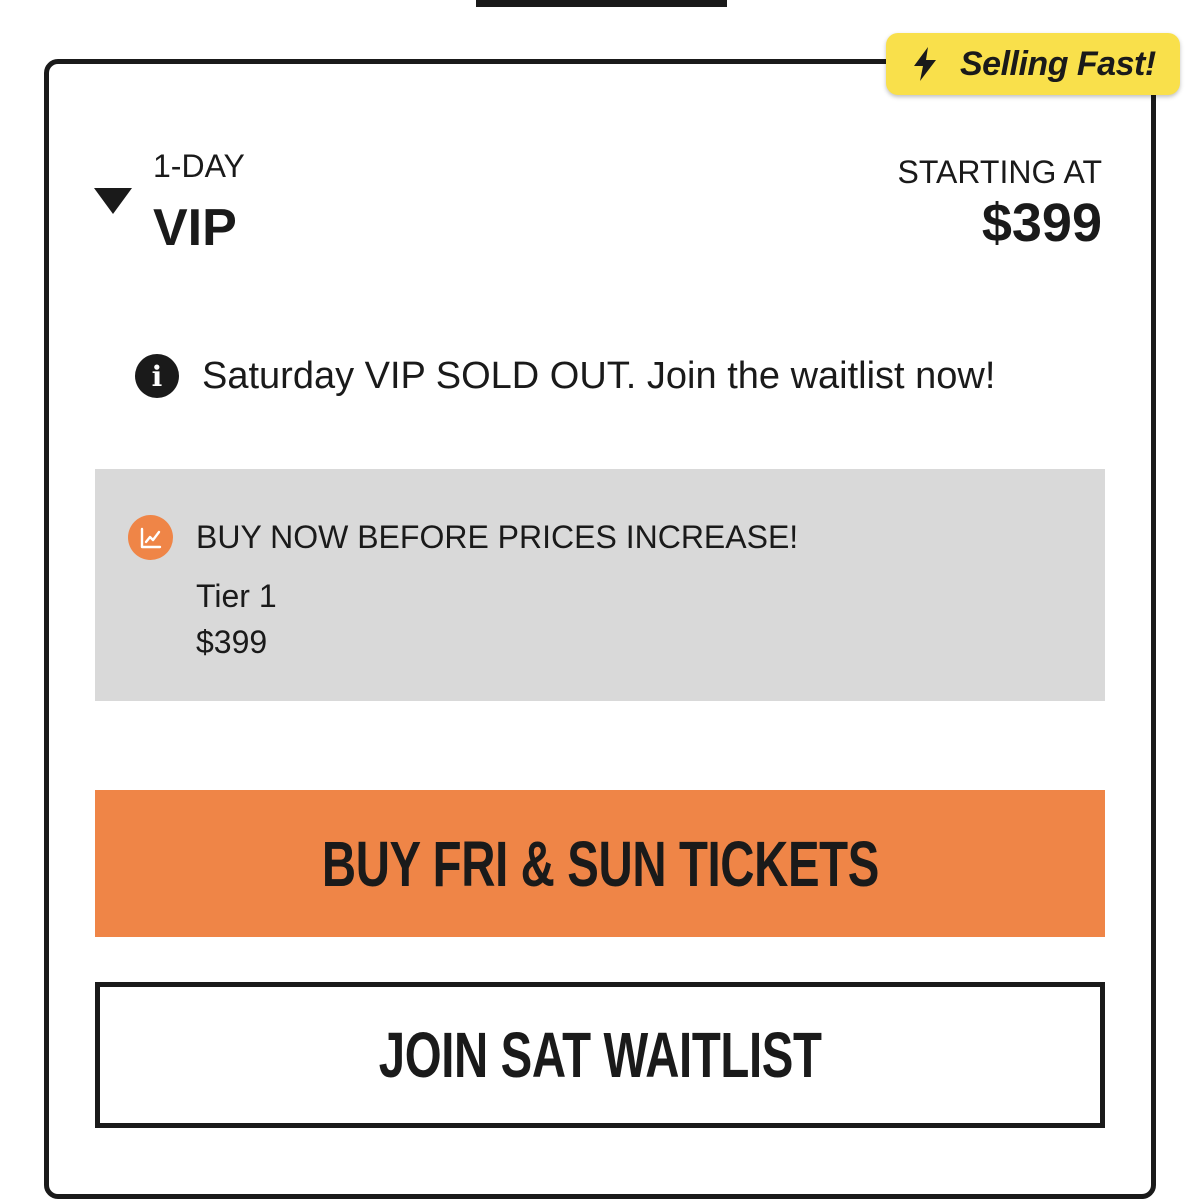  I want to click on buy-tickets-button: BUY FRI & SUN TICKETS, so click(600, 863).